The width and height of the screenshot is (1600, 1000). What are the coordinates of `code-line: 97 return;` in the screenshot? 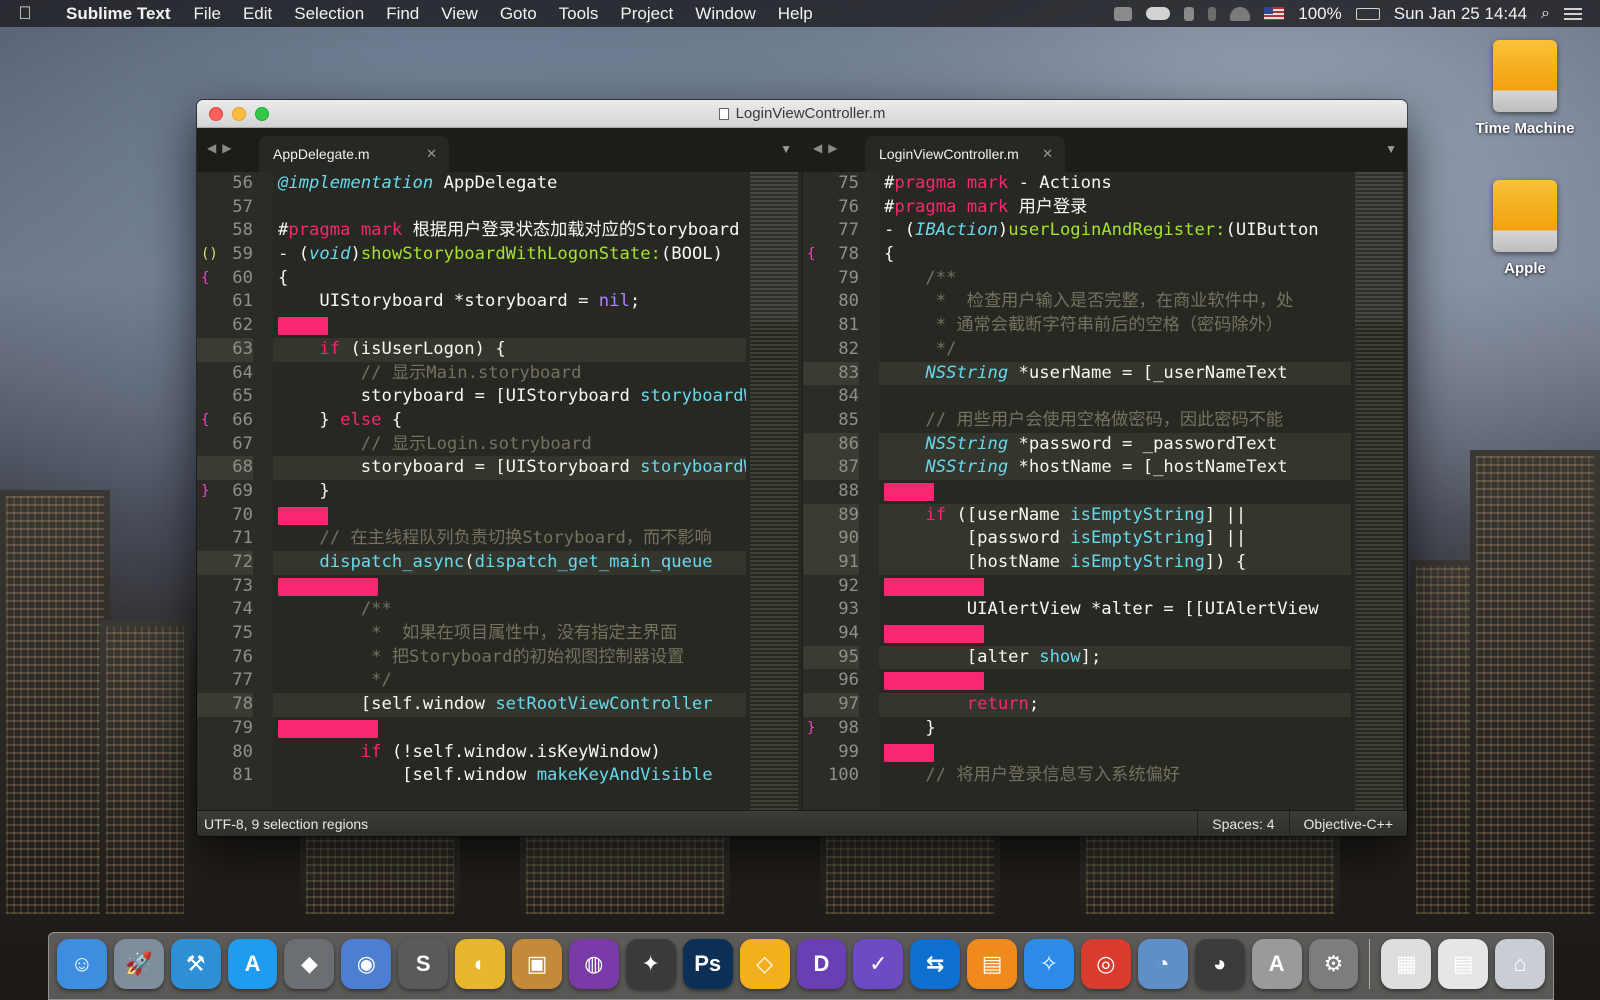 It's located at (1105, 705).